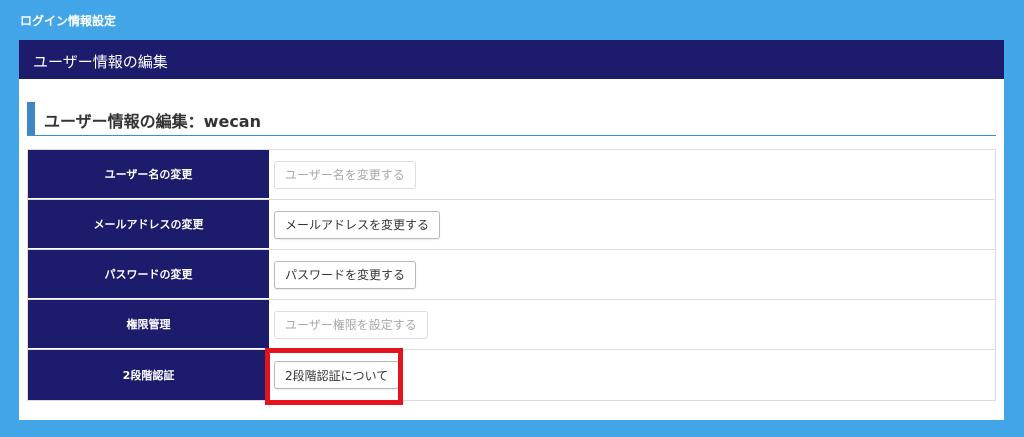 This screenshot has width=1024, height=437. What do you see at coordinates (357, 224) in the screenshot?
I see `change-email-button: メールアドレスを変更する` at bounding box center [357, 224].